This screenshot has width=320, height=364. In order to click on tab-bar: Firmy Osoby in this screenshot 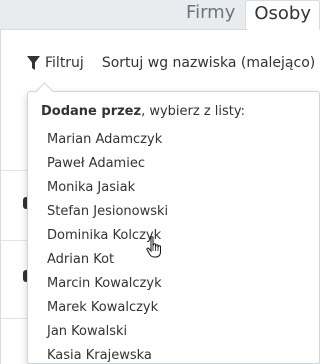, I will do `click(248, 15)`.